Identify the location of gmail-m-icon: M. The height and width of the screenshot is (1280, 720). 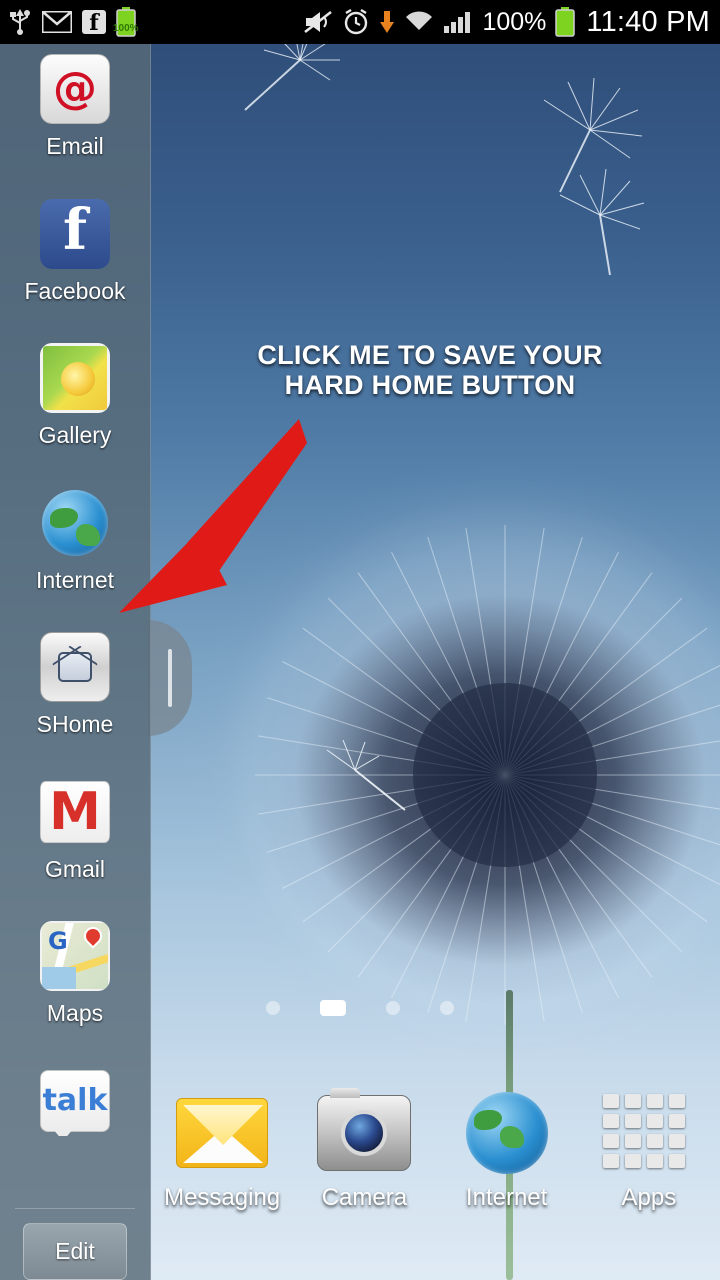
(75, 812).